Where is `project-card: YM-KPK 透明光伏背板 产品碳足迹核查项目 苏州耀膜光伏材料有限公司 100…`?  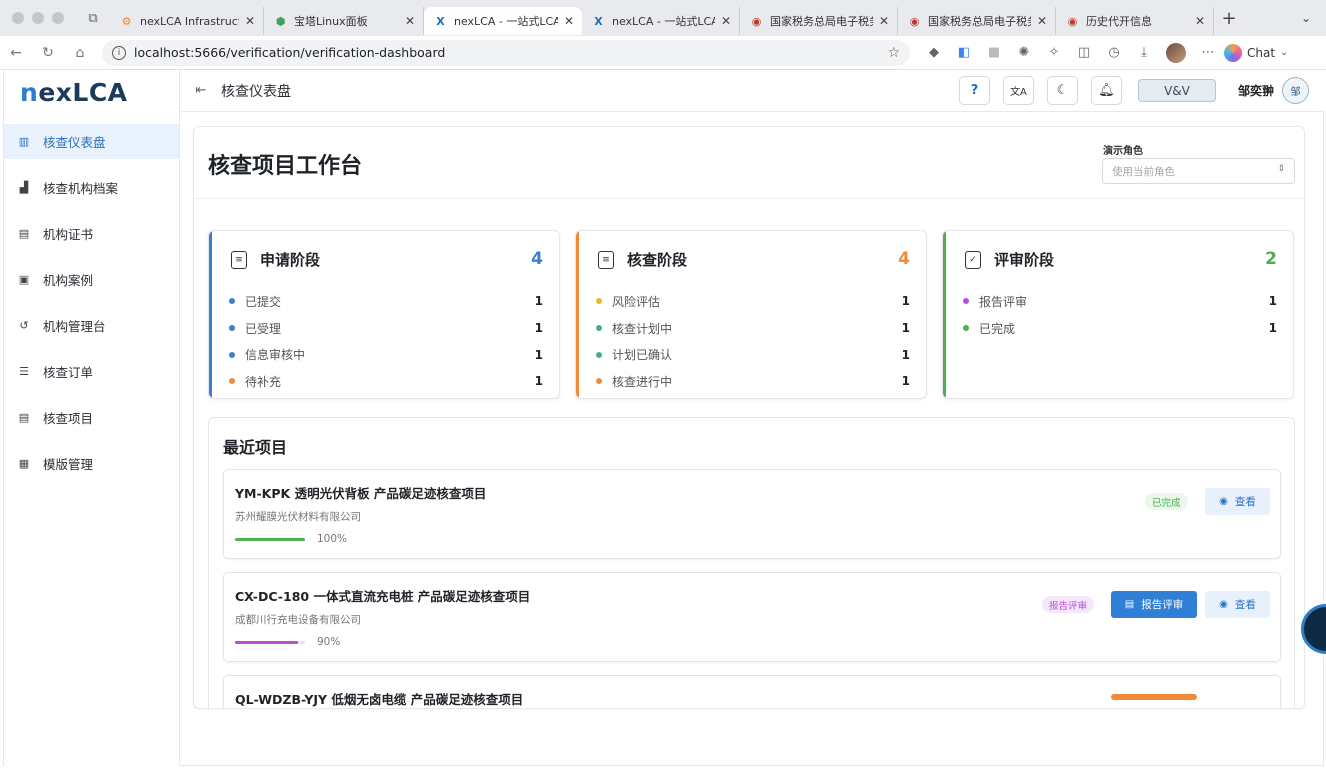
project-card: YM-KPK 透明光伏背板 产品碳足迹核查项目 苏州耀膜光伏材料有限公司 100… is located at coordinates (752, 514).